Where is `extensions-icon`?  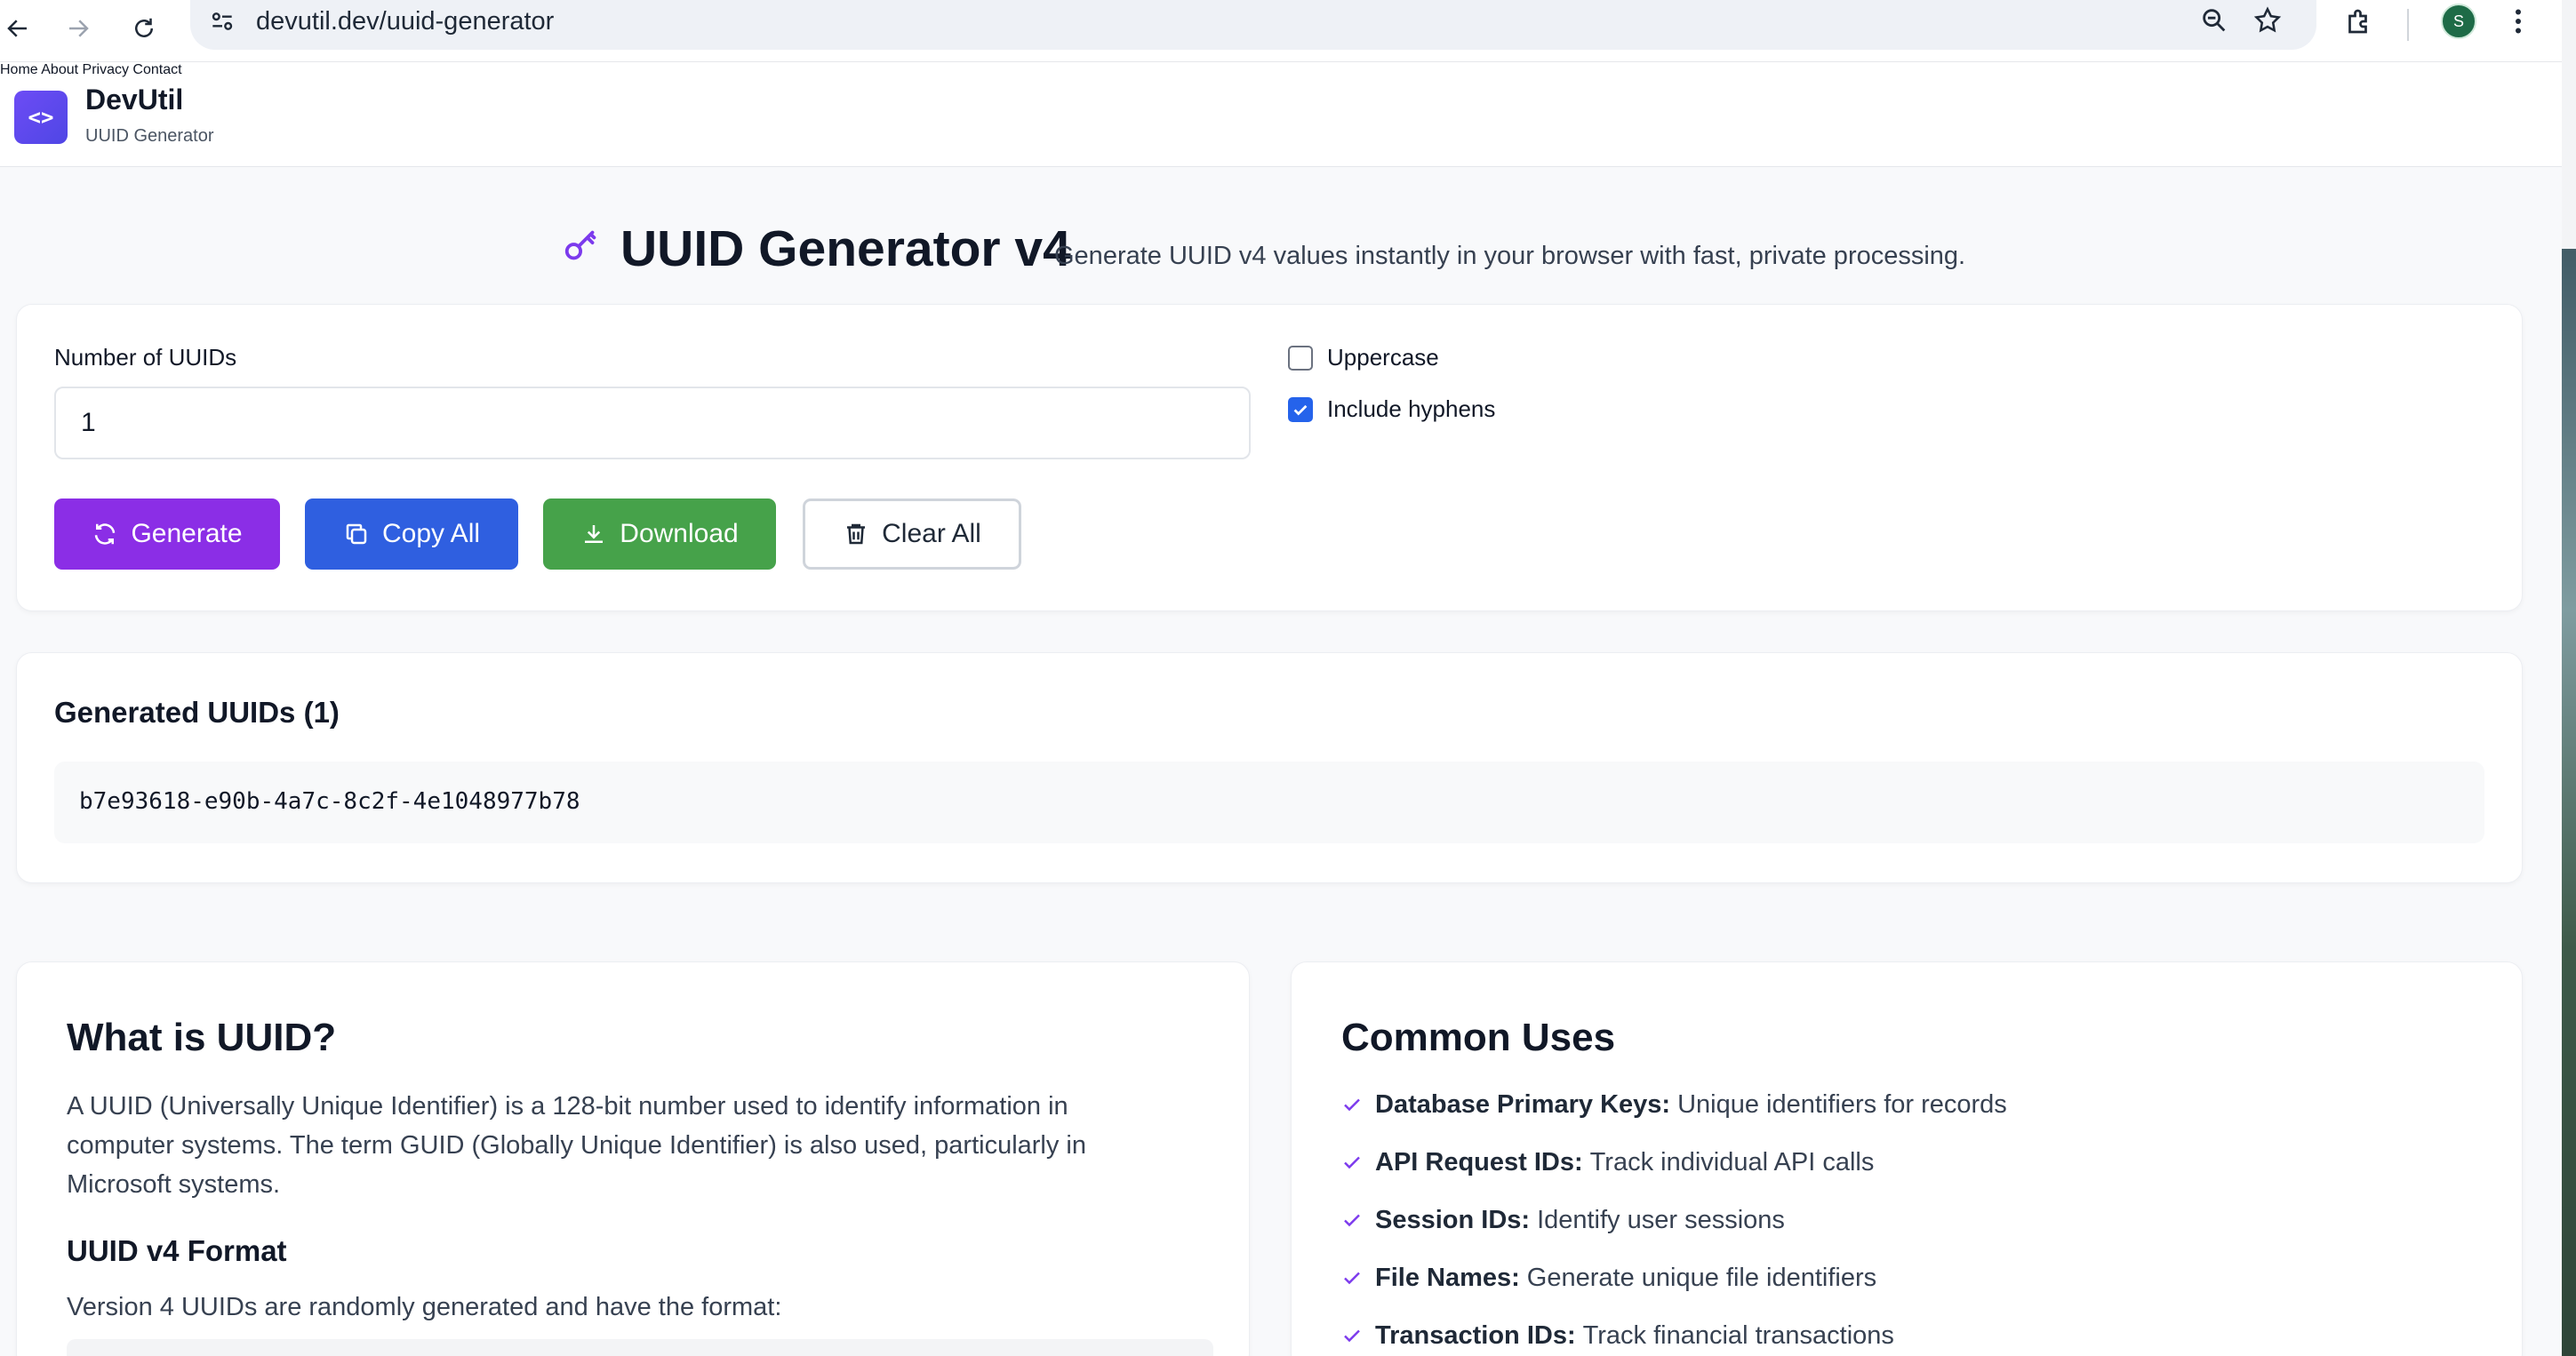
extensions-icon is located at coordinates (2359, 23).